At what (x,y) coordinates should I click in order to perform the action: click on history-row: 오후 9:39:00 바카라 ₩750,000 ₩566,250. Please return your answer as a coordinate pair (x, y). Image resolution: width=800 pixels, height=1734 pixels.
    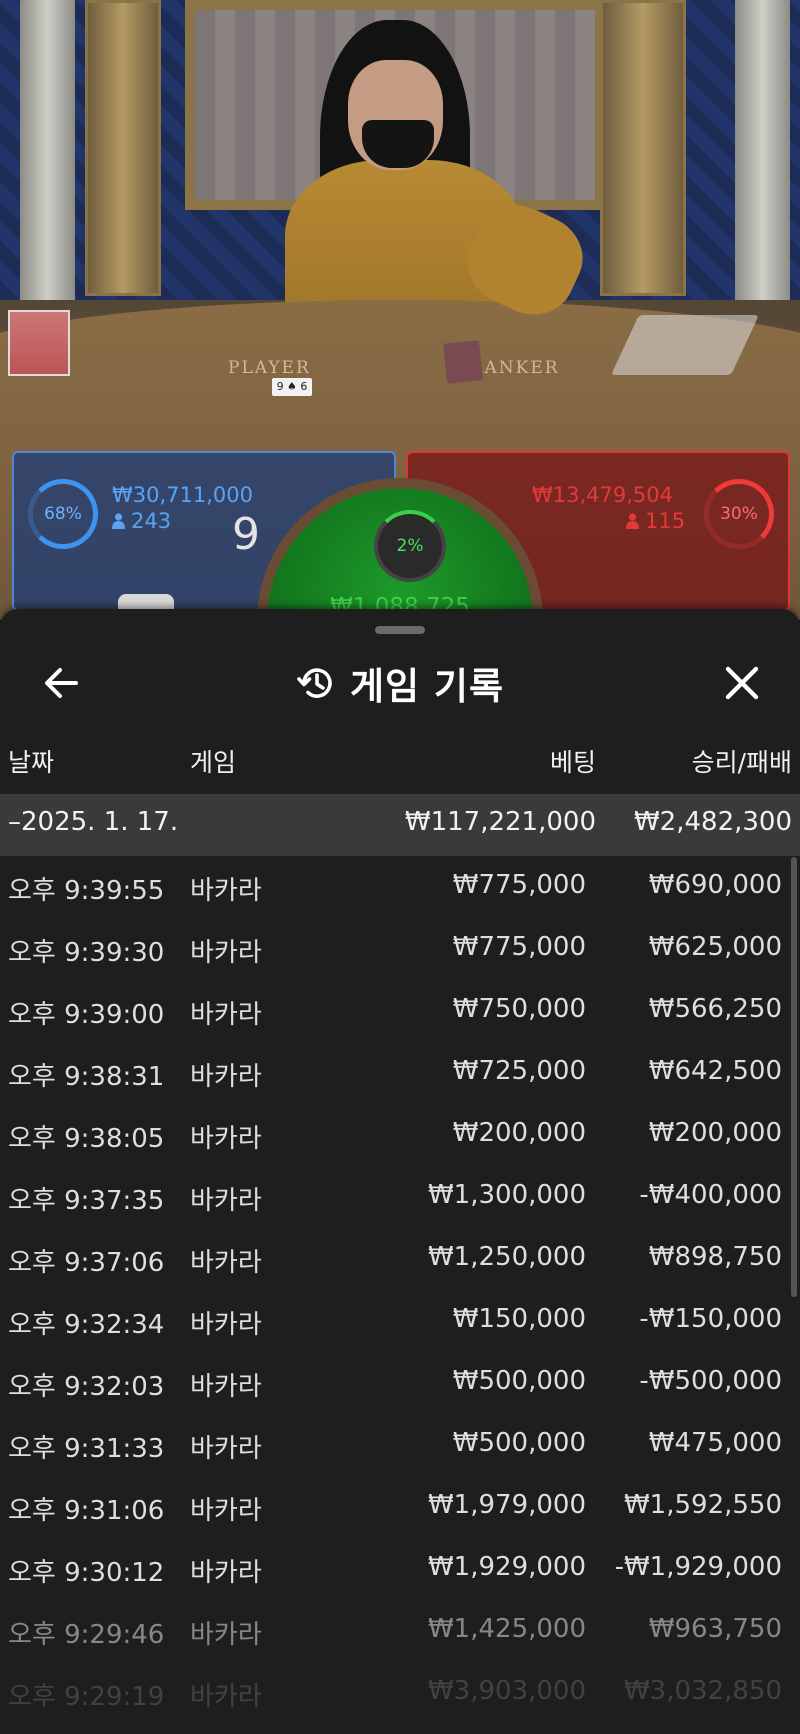
    Looking at the image, I should click on (395, 1012).